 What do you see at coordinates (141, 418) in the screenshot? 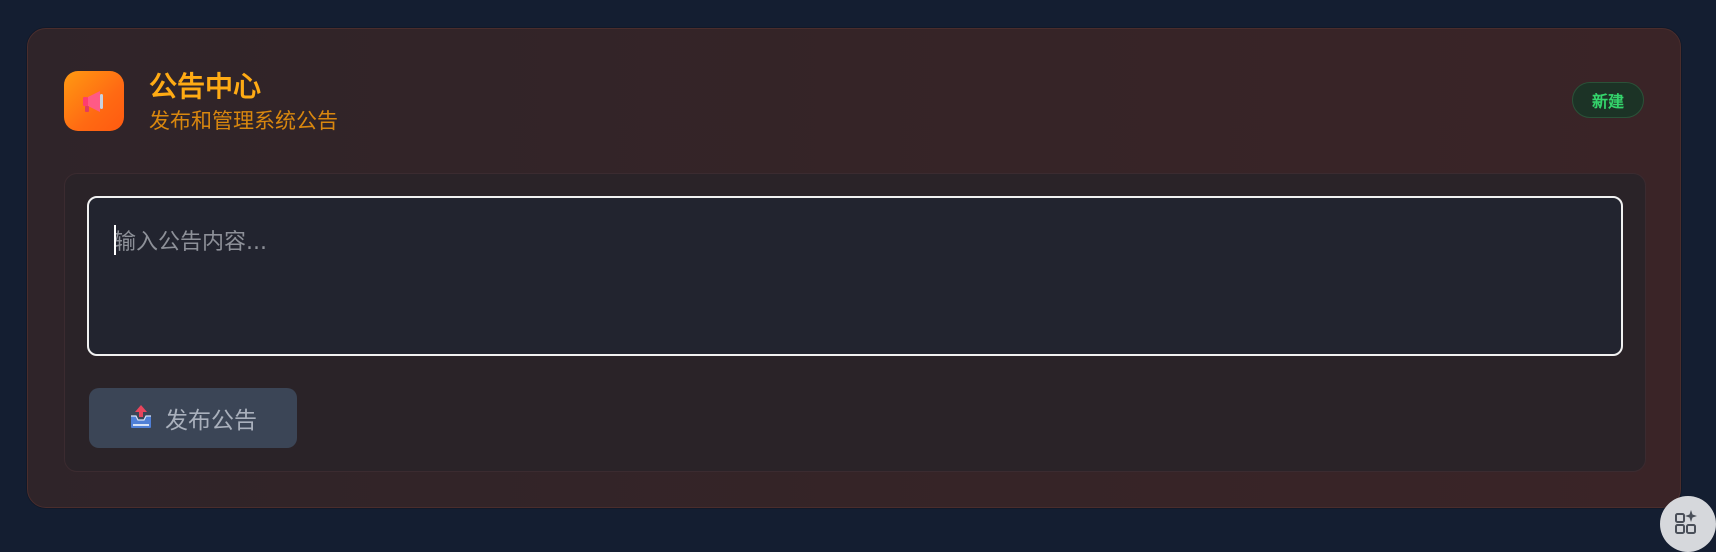
I see `outbox-tray-icon` at bounding box center [141, 418].